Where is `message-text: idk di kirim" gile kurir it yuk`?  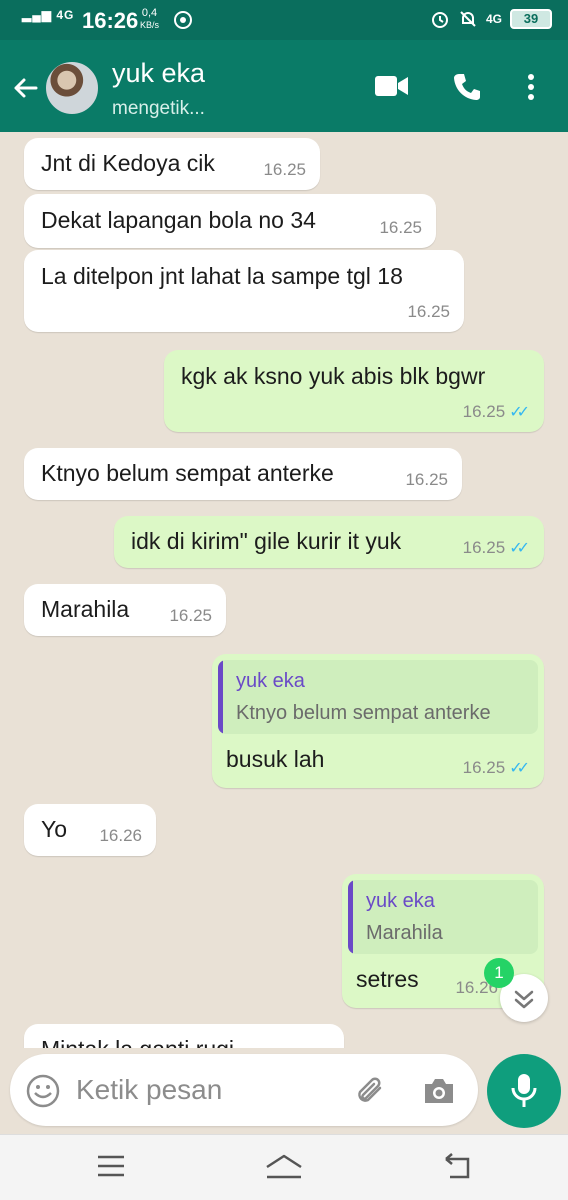 message-text: idk di kirim" gile kurir it yuk is located at coordinates (266, 541).